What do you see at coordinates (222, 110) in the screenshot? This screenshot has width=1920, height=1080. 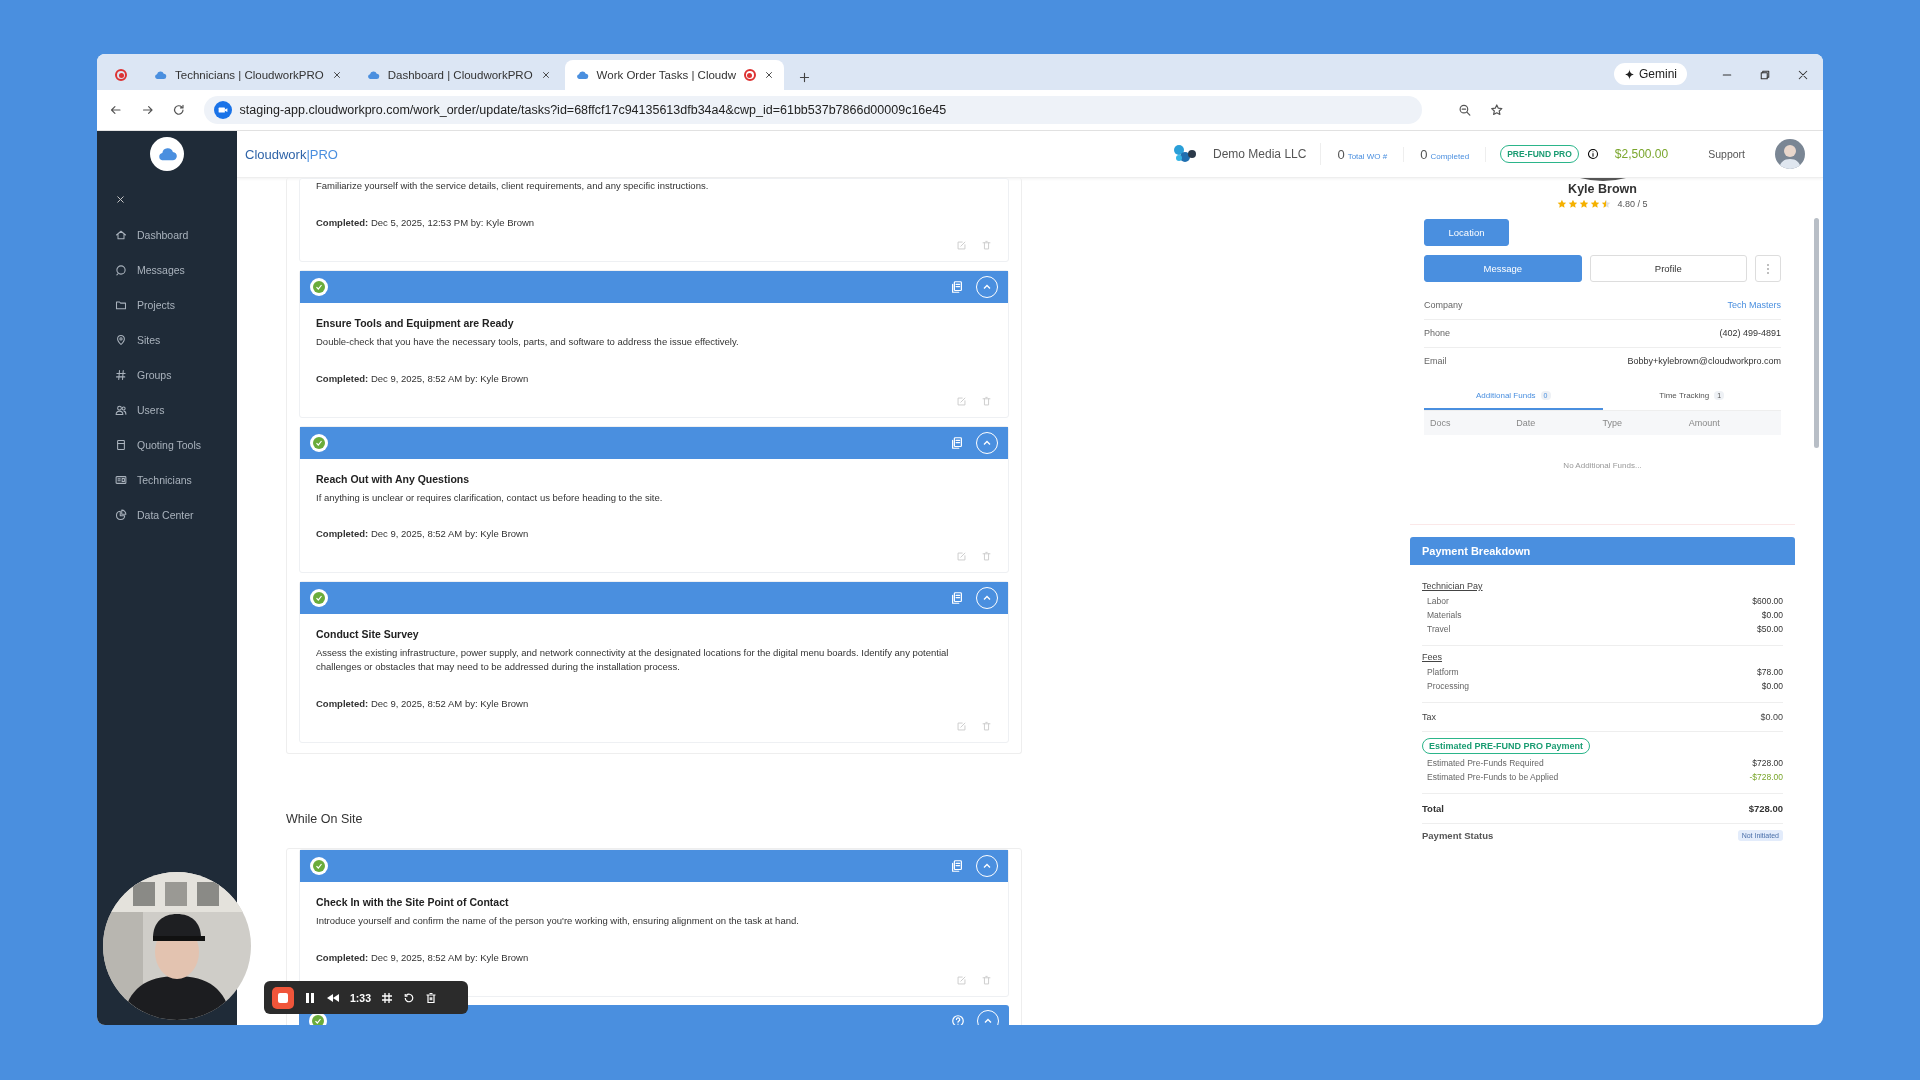 I see `camera-icon` at bounding box center [222, 110].